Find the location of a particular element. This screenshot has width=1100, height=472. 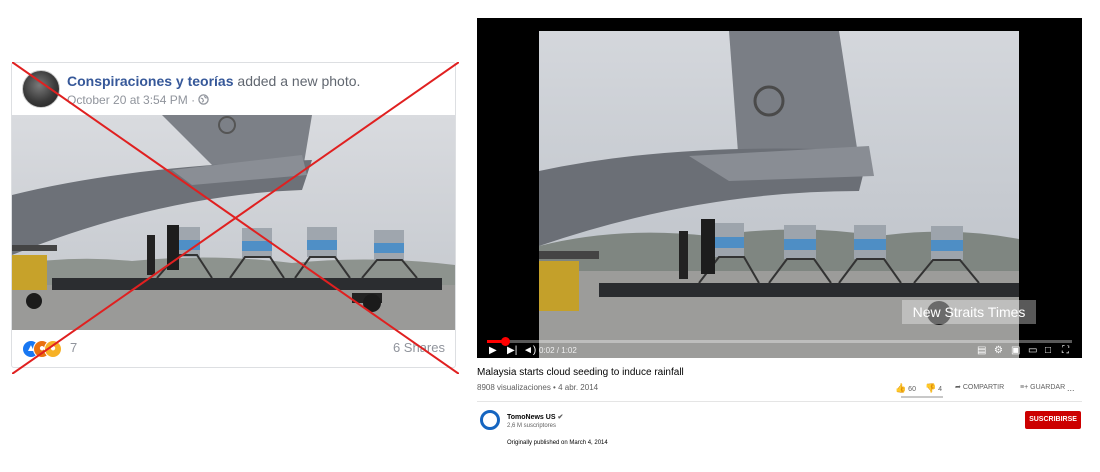

dislike-count: 4 is located at coordinates (940, 389).